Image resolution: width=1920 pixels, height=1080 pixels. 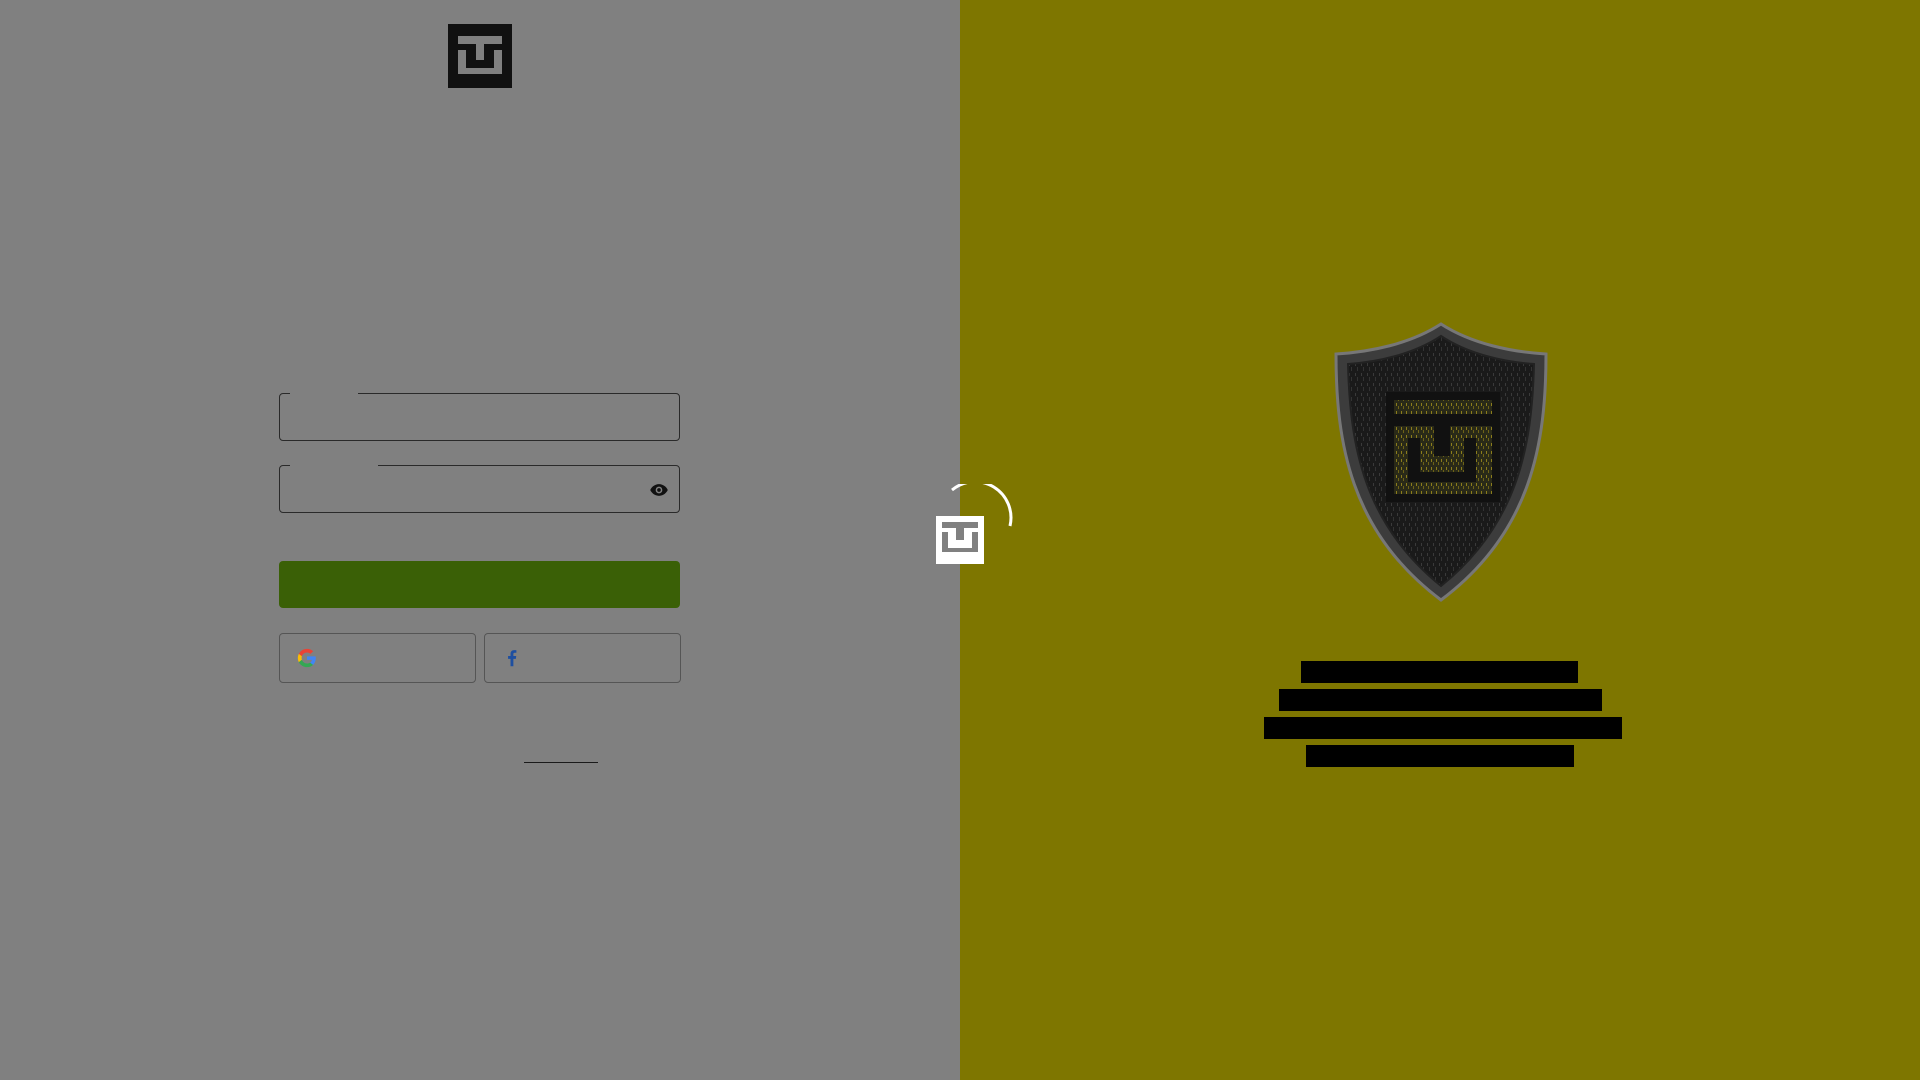 I want to click on login-button, so click(x=479, y=584).